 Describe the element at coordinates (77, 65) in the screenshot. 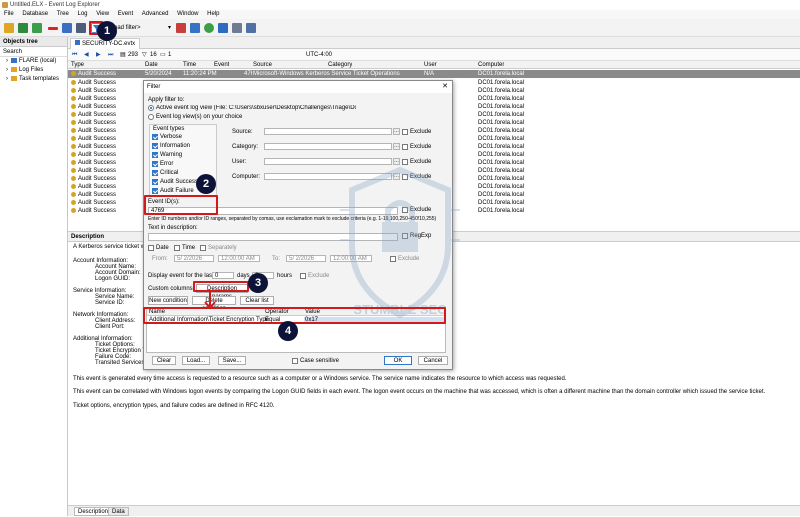

I see `col-type: Type` at that location.